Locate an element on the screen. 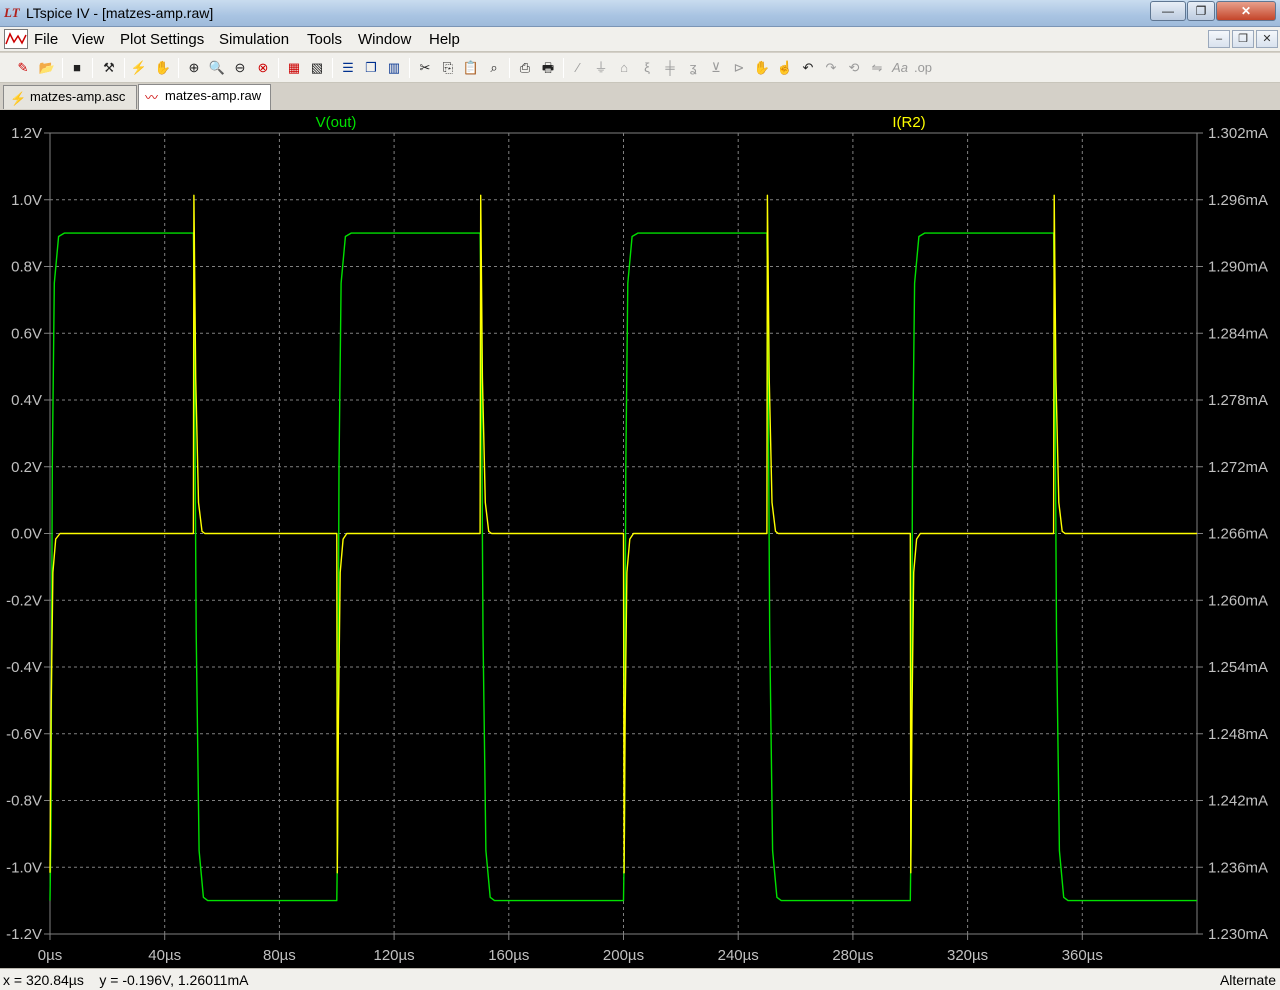 The height and width of the screenshot is (990, 1280). y-left-tick-label: -0.6V is located at coordinates (24, 734).